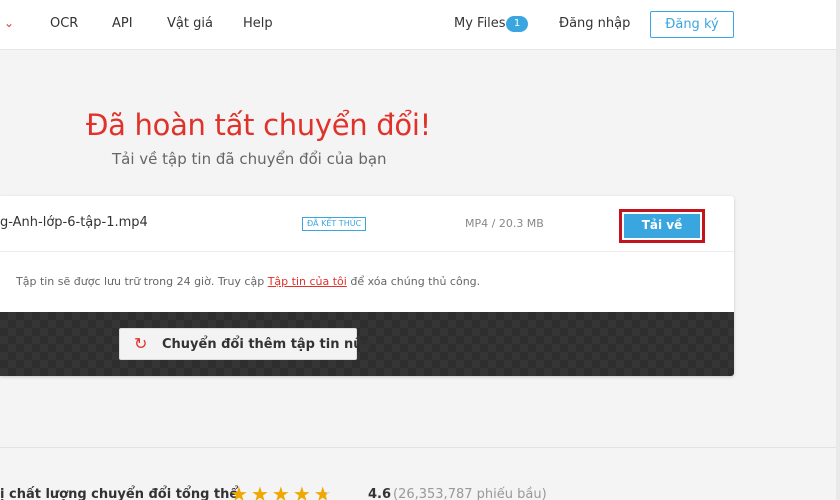  What do you see at coordinates (504, 223) in the screenshot?
I see `file-info: MP4 / 20.3 MB` at bounding box center [504, 223].